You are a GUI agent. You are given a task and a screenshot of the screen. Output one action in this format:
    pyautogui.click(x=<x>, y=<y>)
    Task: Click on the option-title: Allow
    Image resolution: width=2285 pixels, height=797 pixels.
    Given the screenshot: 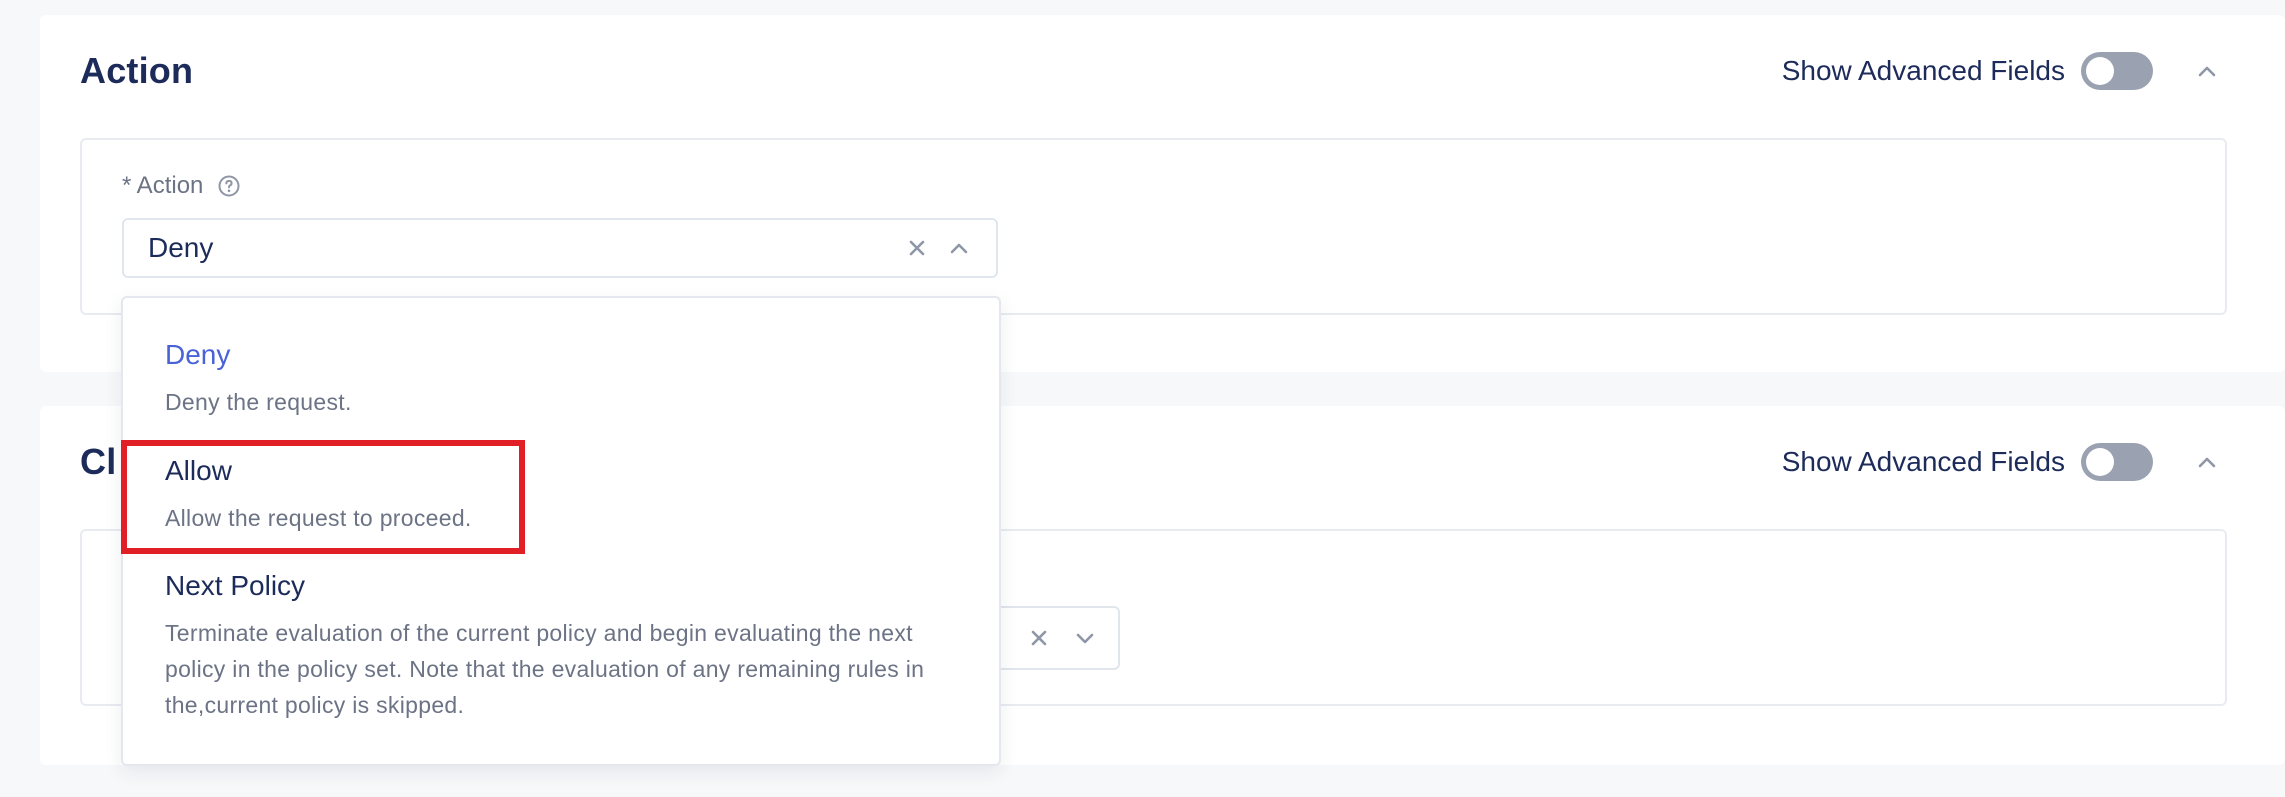 What is the action you would take?
    pyautogui.click(x=198, y=470)
    